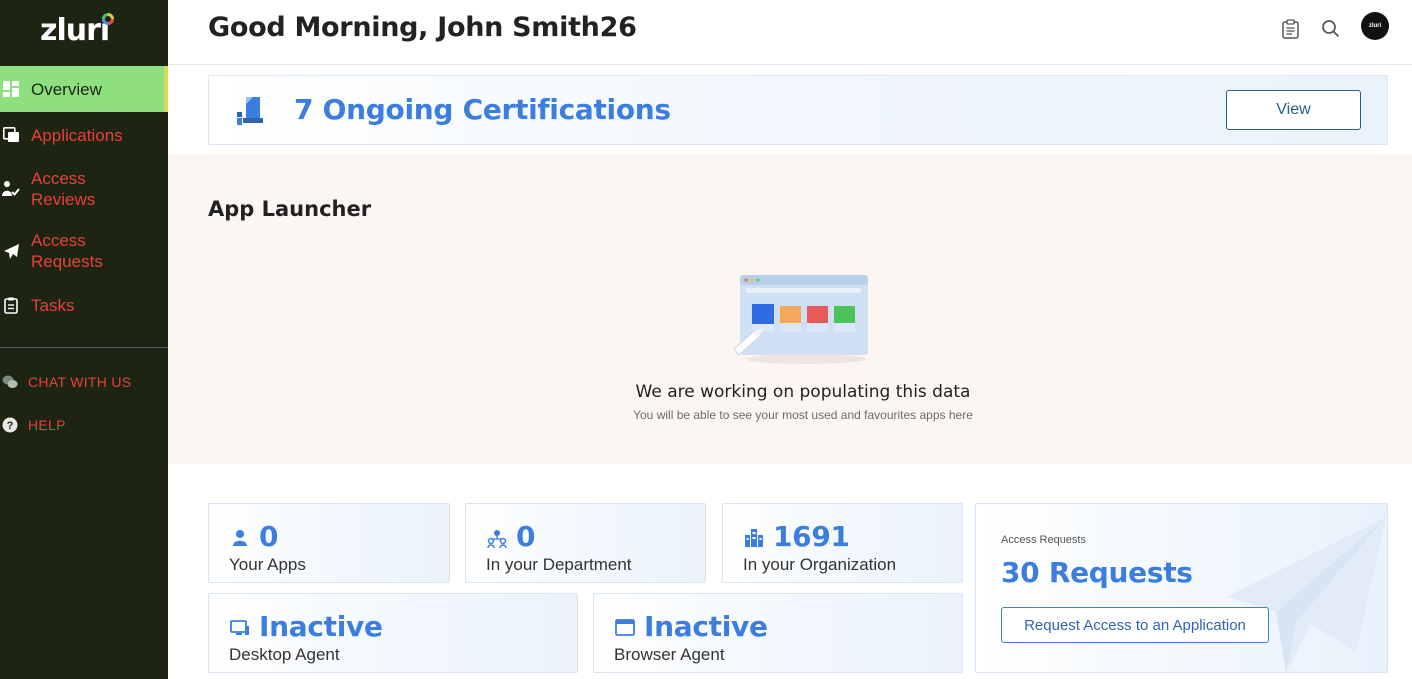  What do you see at coordinates (10, 382) in the screenshot?
I see `chat-icon` at bounding box center [10, 382].